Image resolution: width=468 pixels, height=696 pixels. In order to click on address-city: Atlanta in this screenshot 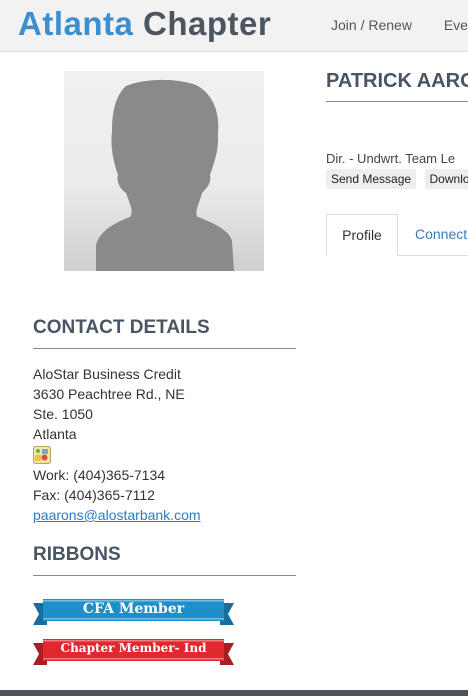, I will do `click(55, 434)`.